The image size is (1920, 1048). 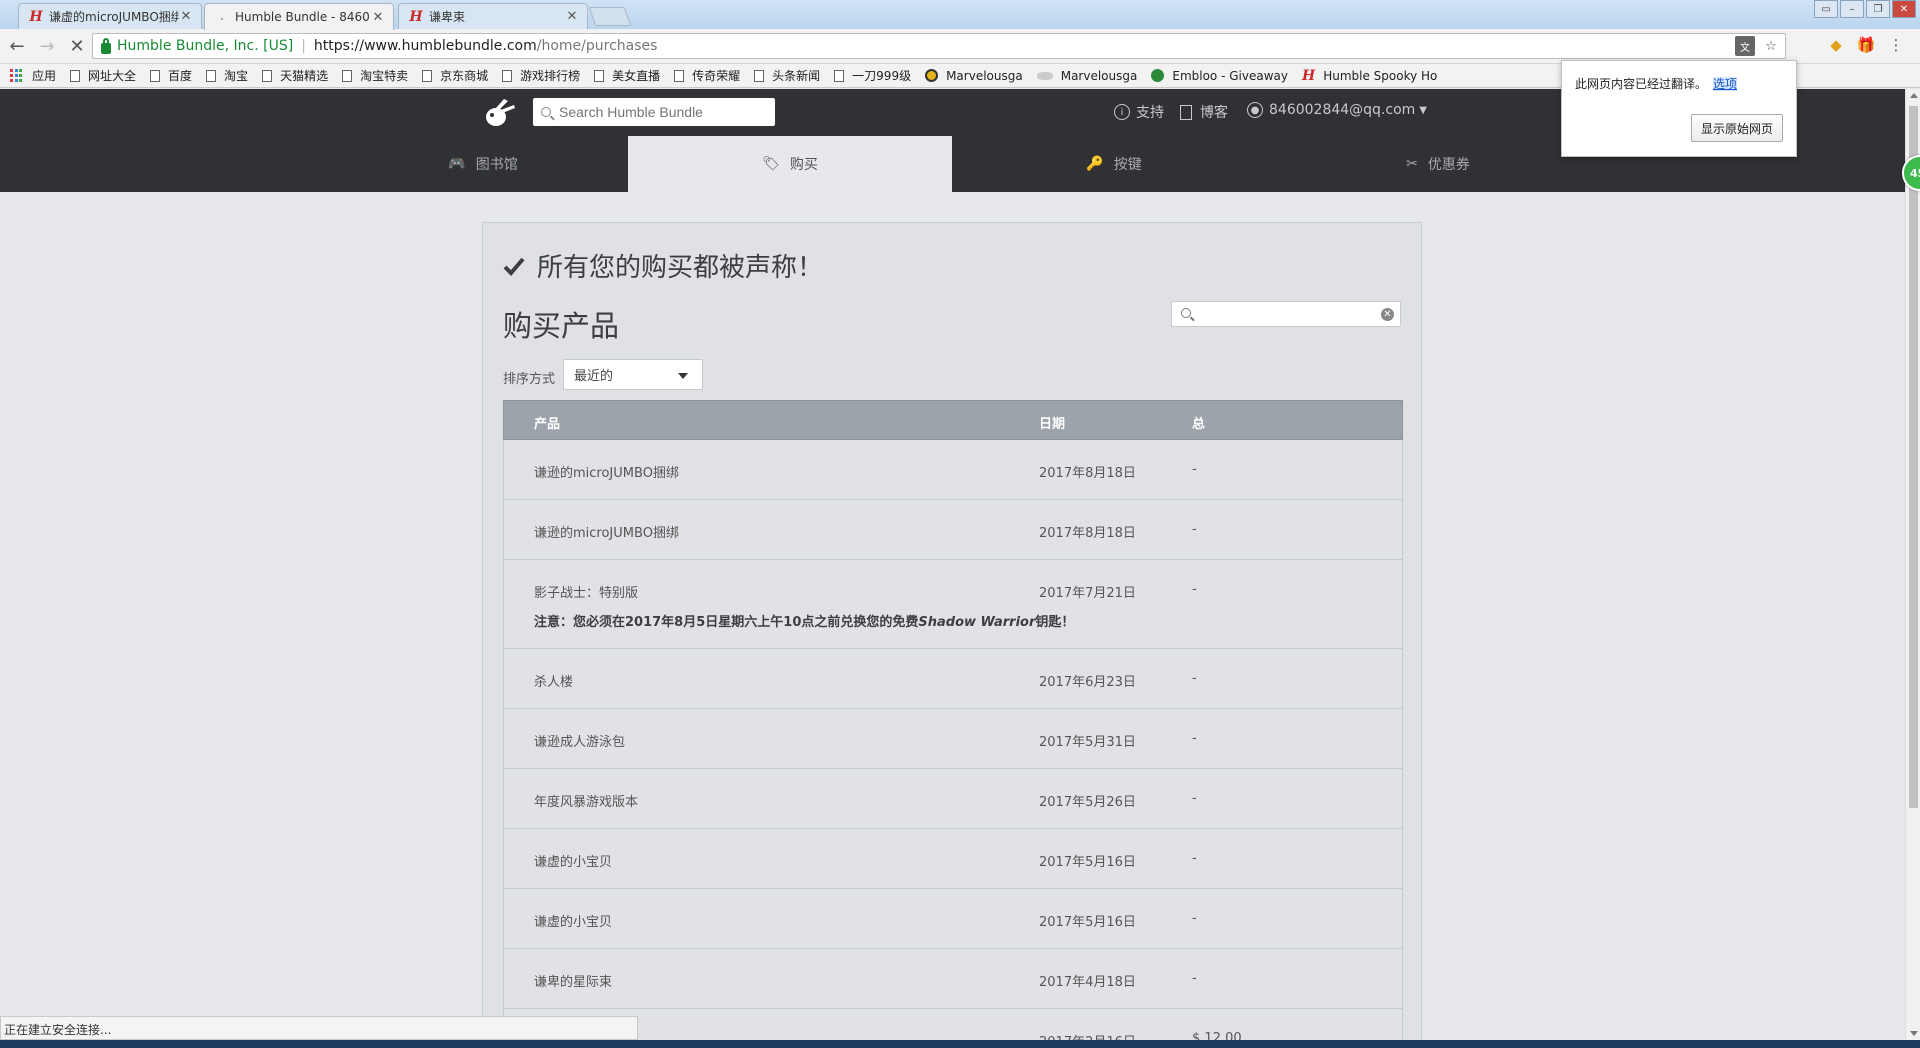 I want to click on tag-icon: 🏷, so click(x=771, y=164).